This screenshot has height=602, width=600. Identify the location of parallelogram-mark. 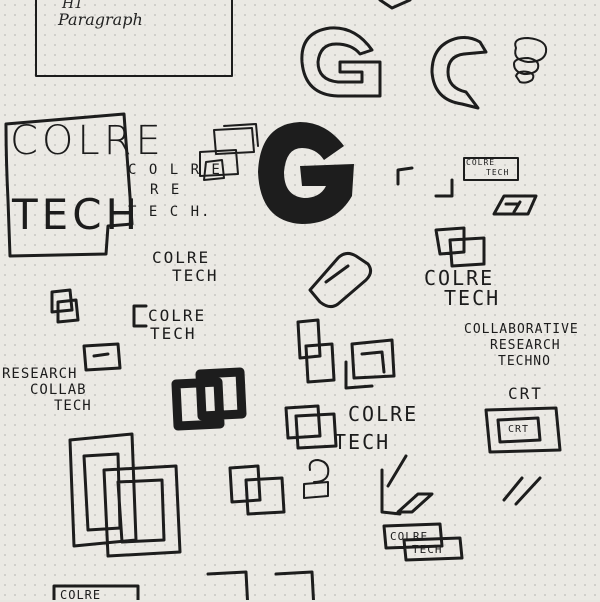
(415, 503).